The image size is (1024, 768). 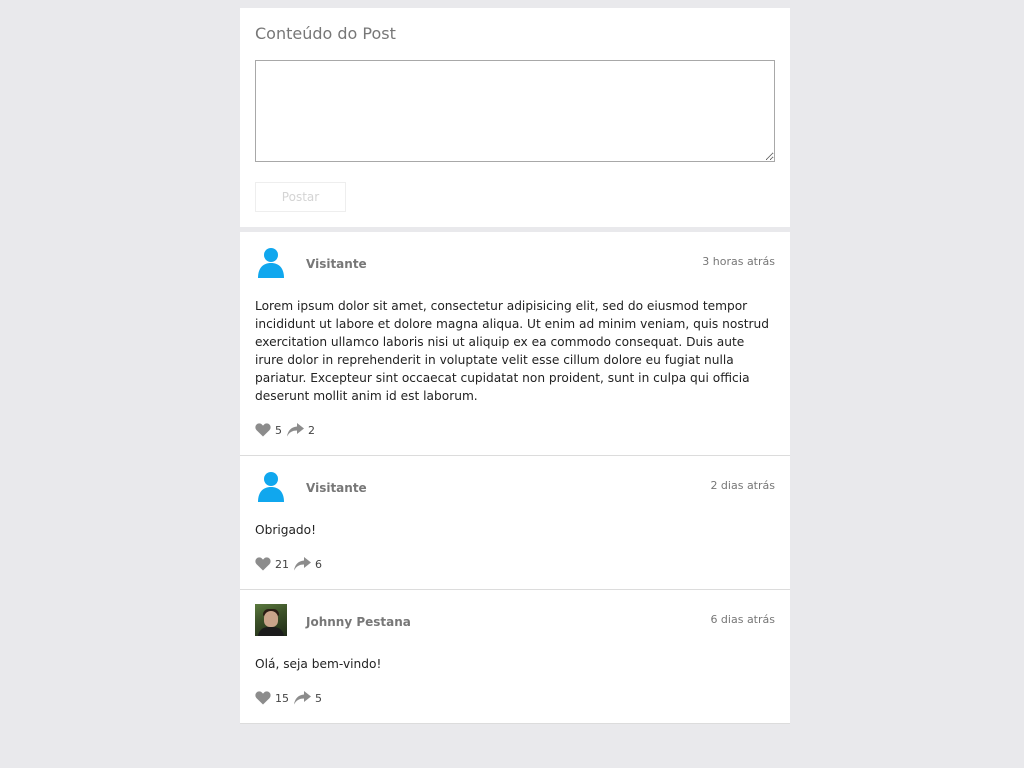 I want to click on post-author: Johnny Pestana, so click(x=358, y=622).